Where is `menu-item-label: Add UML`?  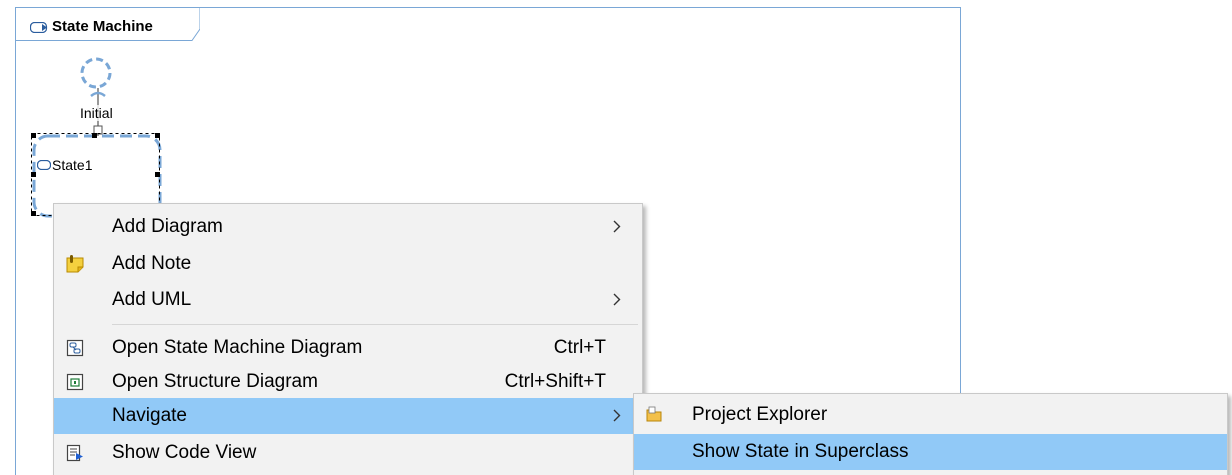 menu-item-label: Add UML is located at coordinates (152, 299).